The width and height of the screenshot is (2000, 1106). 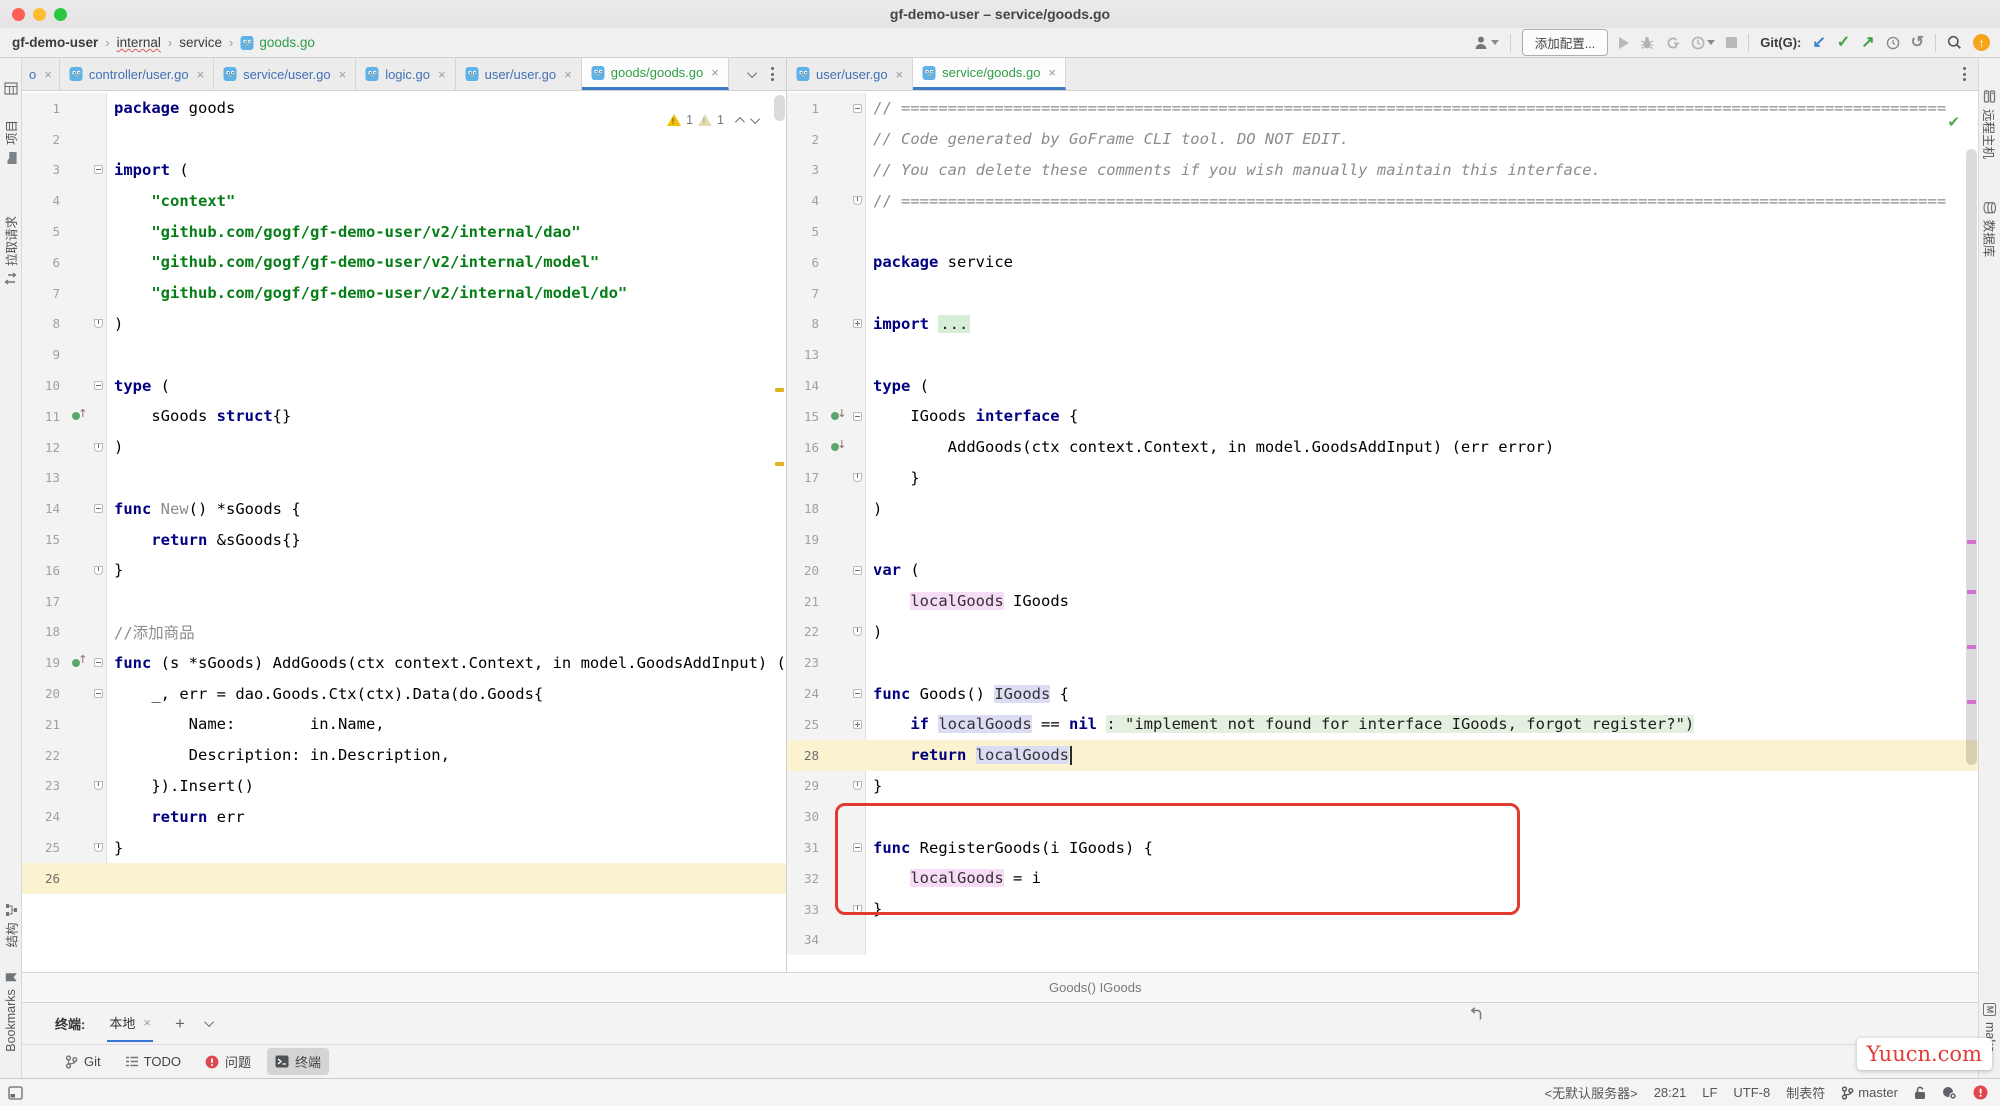 What do you see at coordinates (1980, 1092) in the screenshot?
I see `error-indicator-icon` at bounding box center [1980, 1092].